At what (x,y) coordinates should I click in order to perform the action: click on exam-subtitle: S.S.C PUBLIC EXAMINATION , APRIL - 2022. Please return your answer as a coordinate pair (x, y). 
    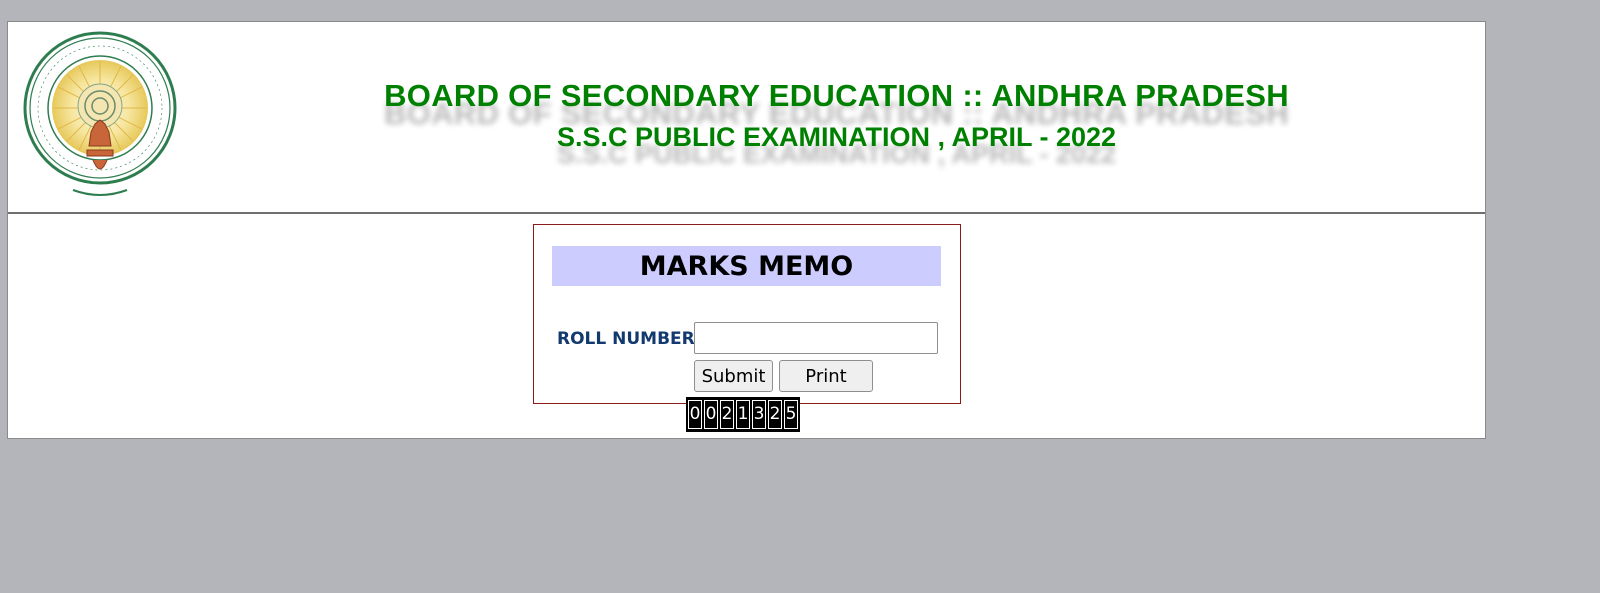
    Looking at the image, I should click on (836, 137).